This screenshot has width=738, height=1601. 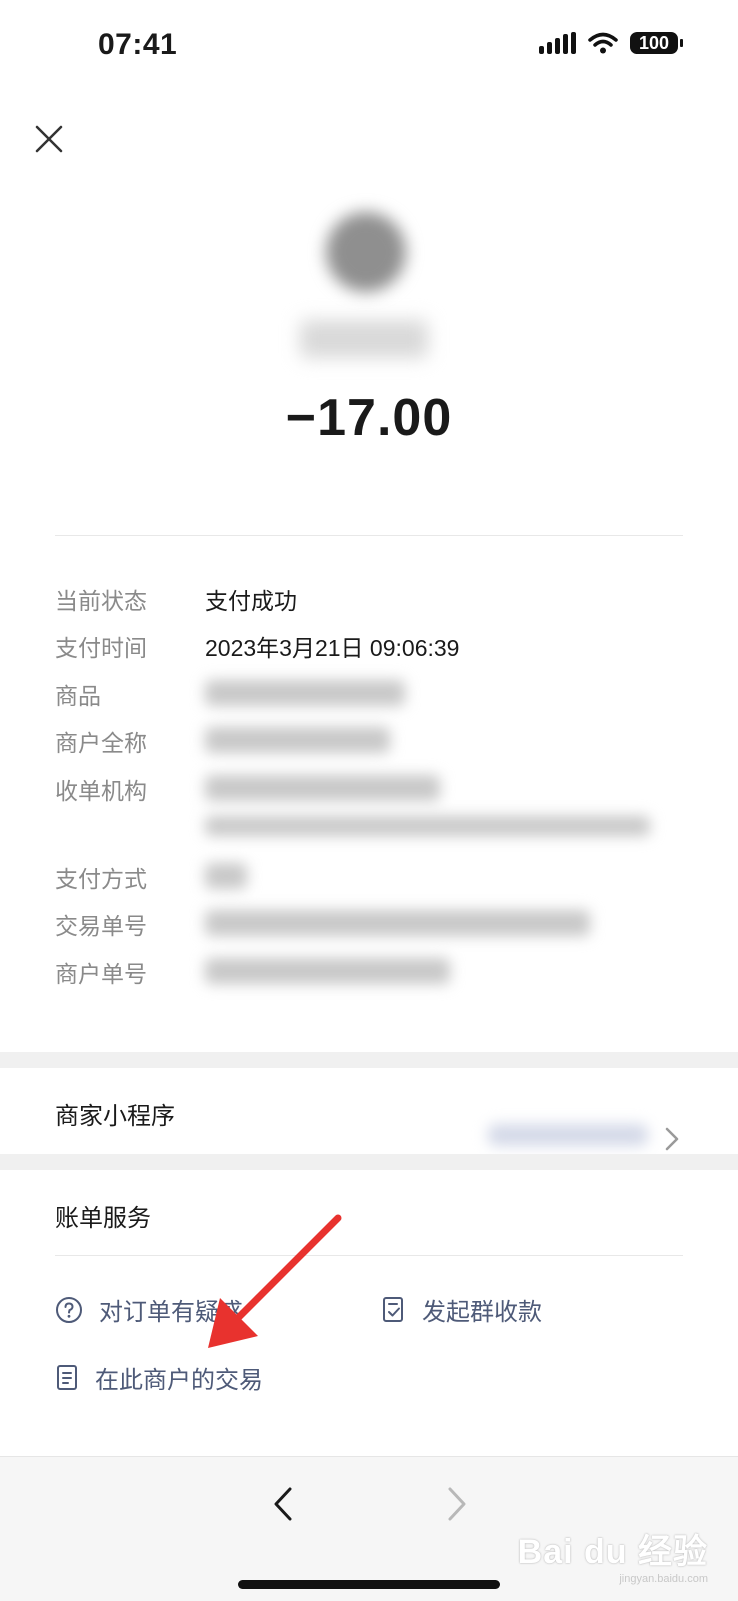 I want to click on question-circle-icon, so click(x=69, y=1309).